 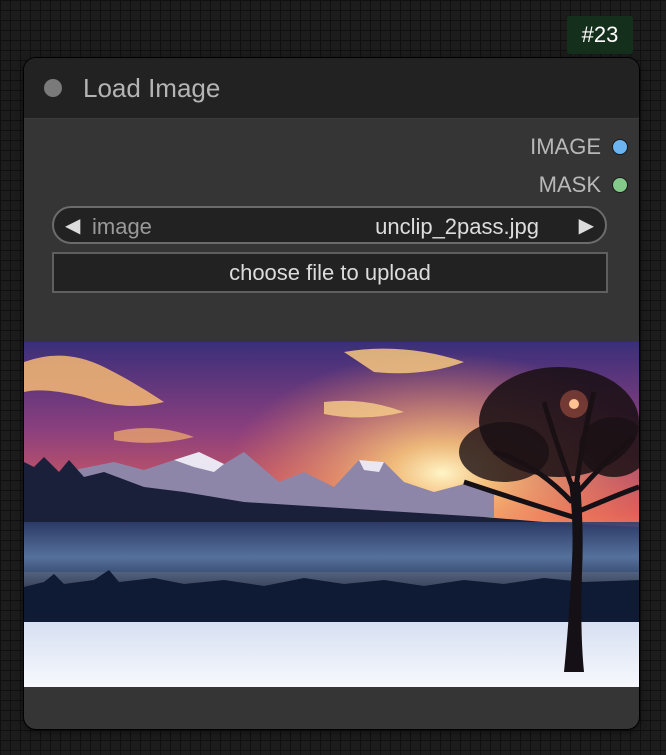 What do you see at coordinates (620, 147) in the screenshot?
I see `output-slot-image-icon` at bounding box center [620, 147].